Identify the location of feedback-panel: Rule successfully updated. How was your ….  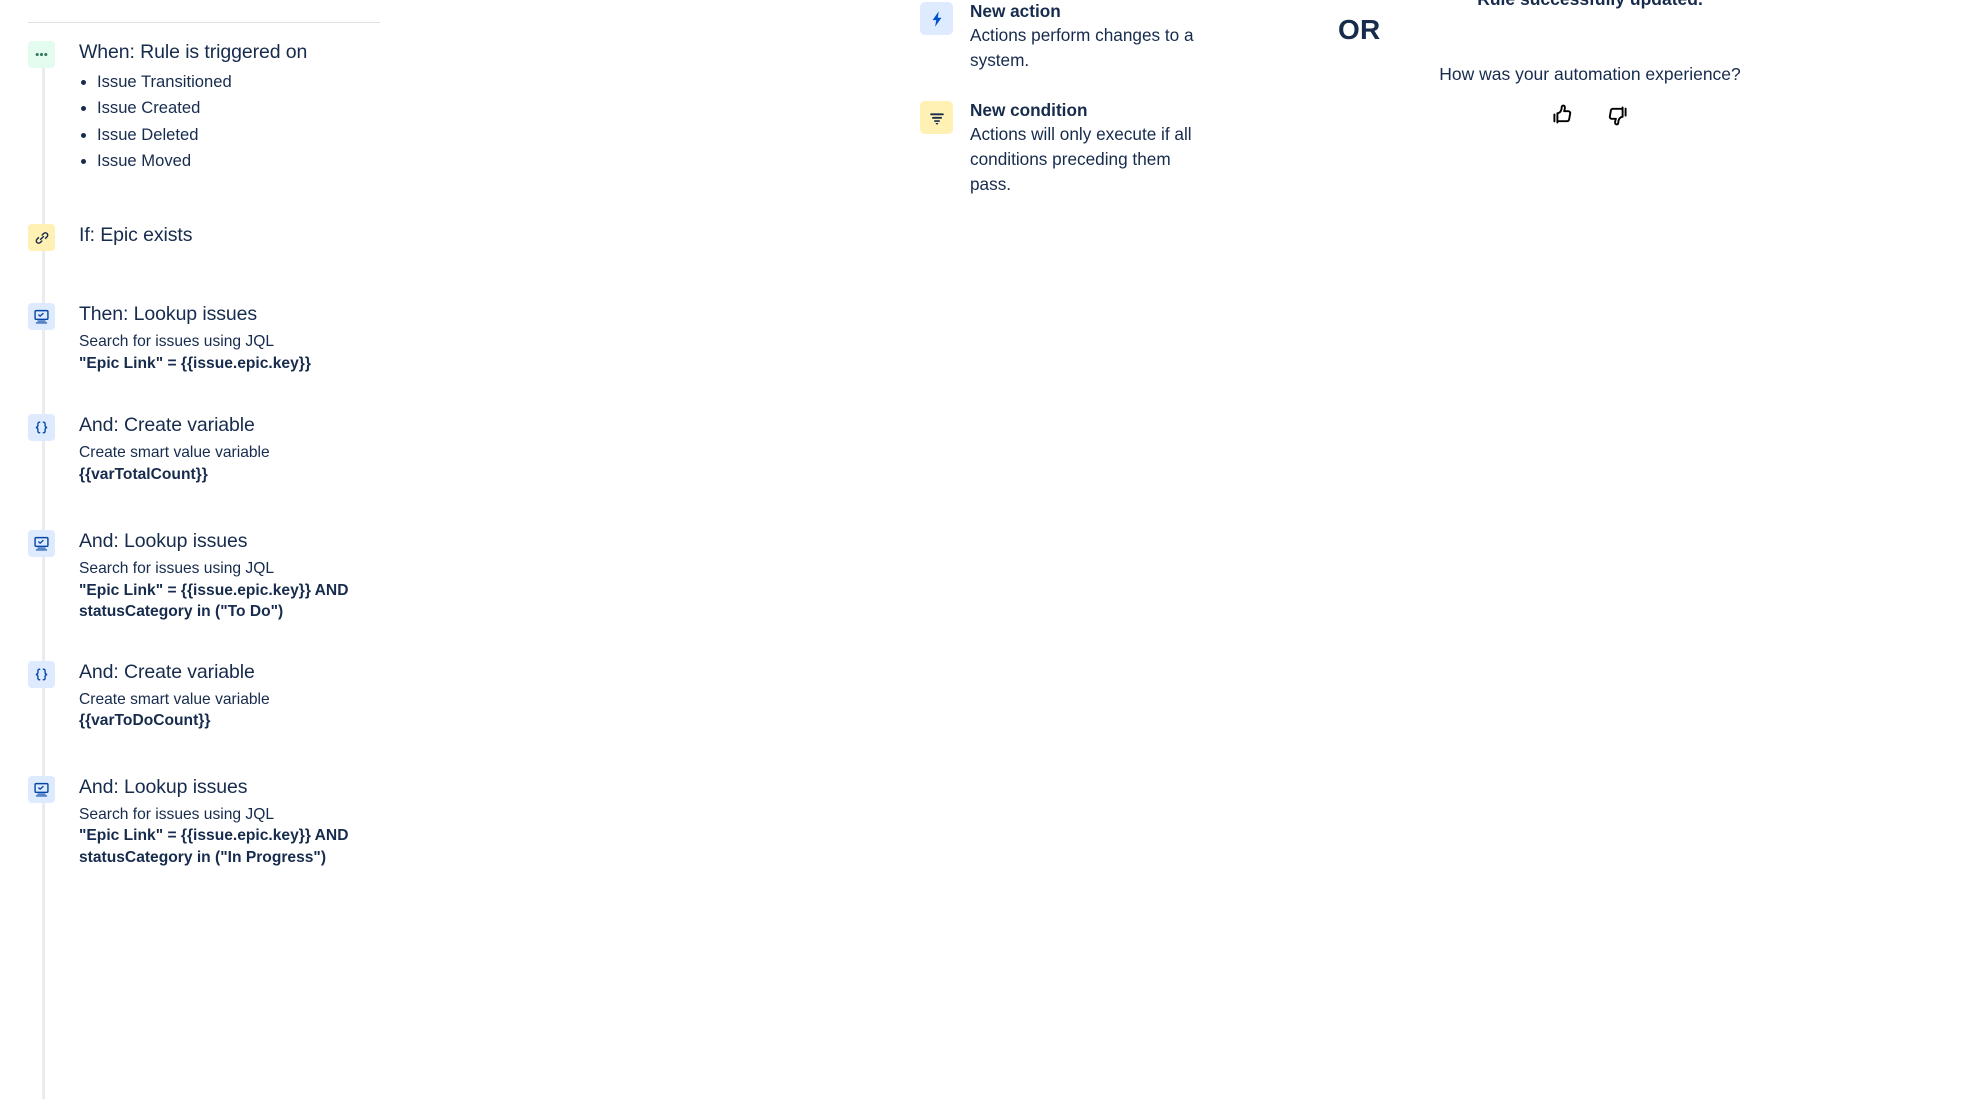
(1590, 65).